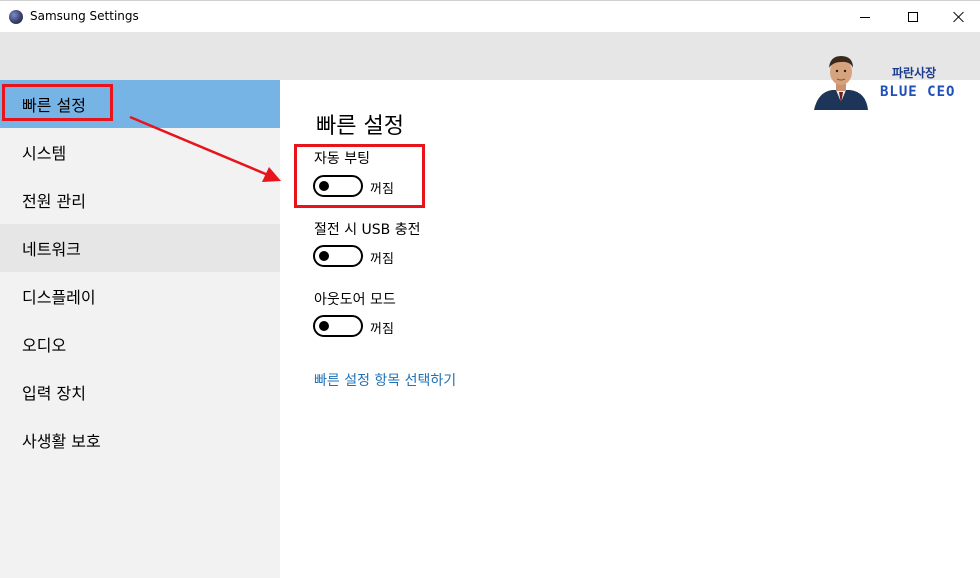 Image resolution: width=980 pixels, height=578 pixels. I want to click on usb-charging-label: 절전 시 USB 충전, so click(367, 230).